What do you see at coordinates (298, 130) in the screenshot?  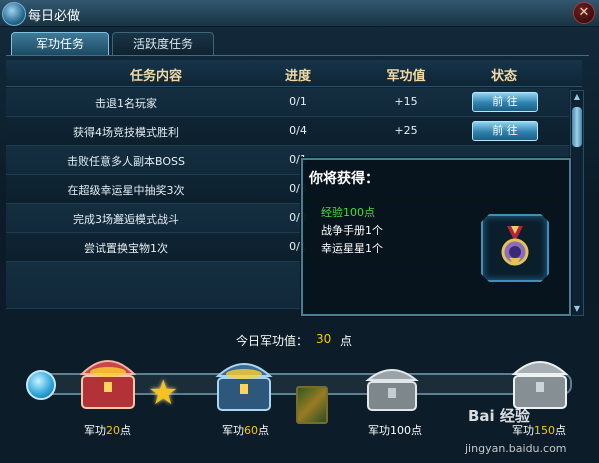 I see `task-progress: 0/4` at bounding box center [298, 130].